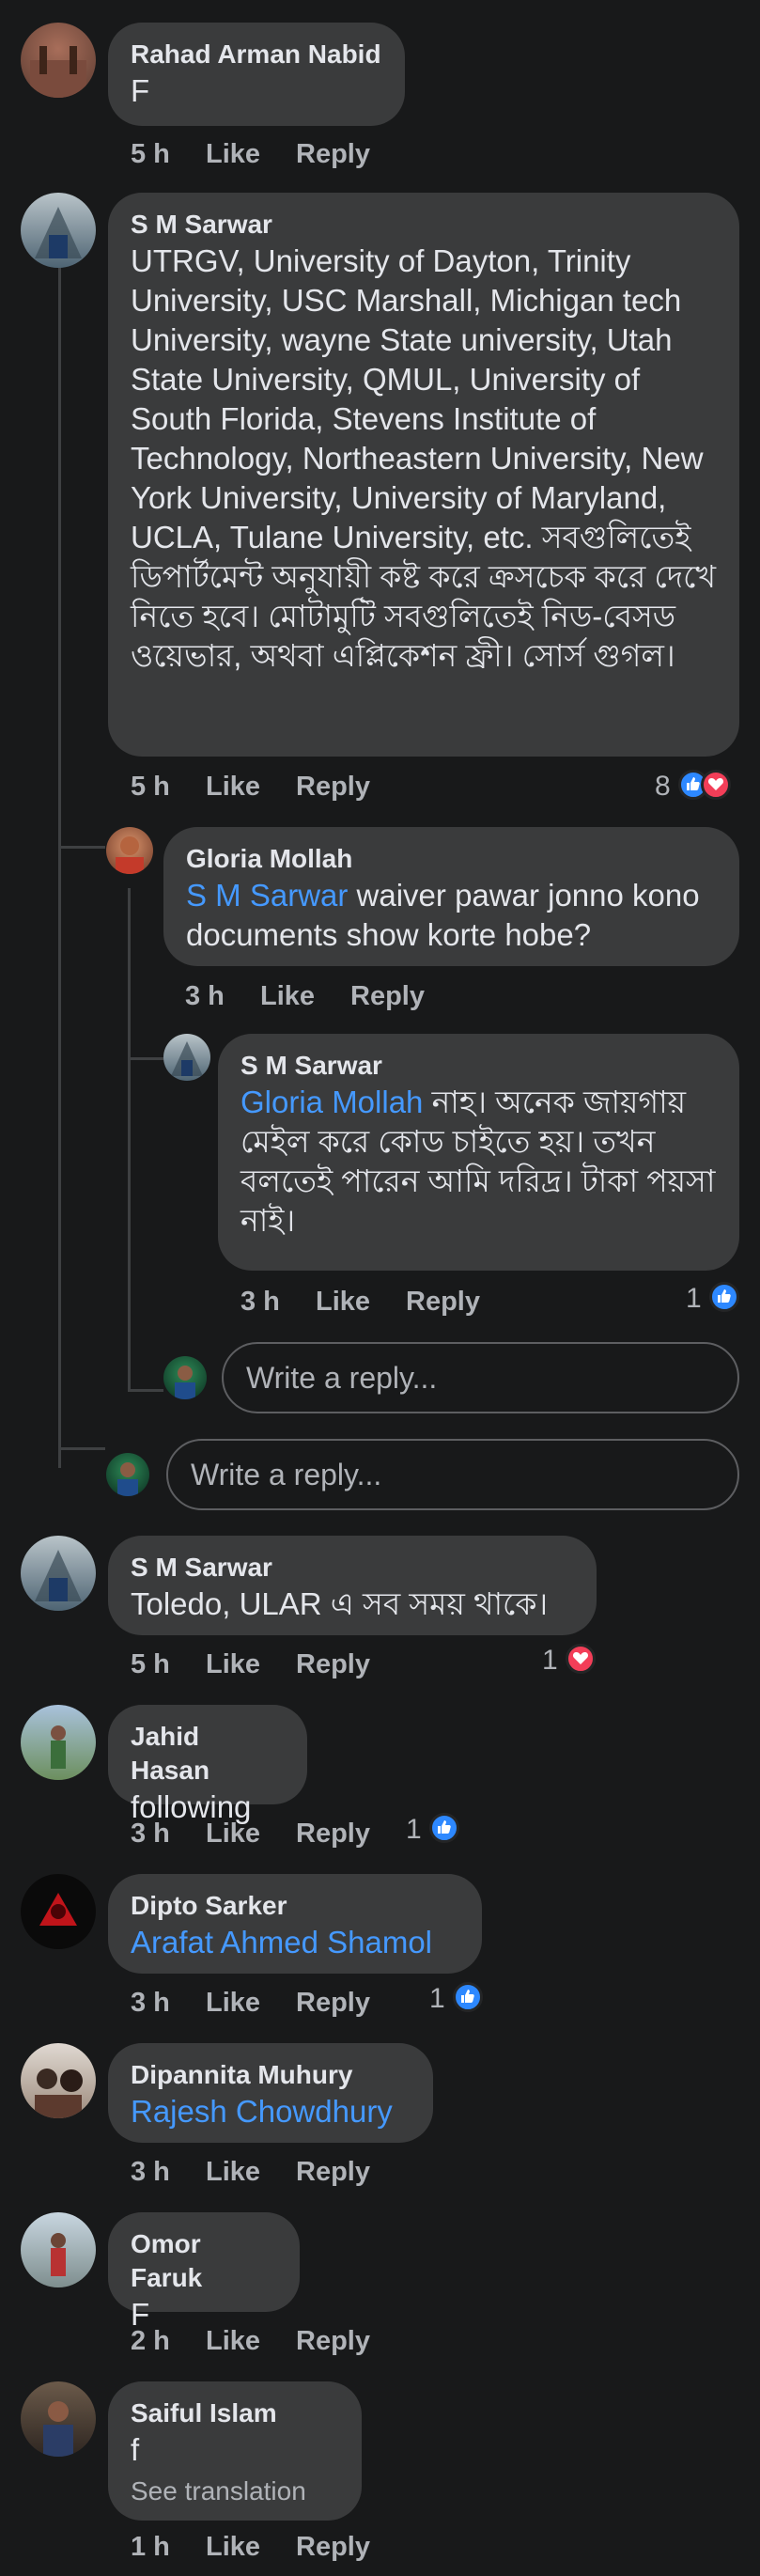 The height and width of the screenshot is (2576, 760). Describe the element at coordinates (663, 786) in the screenshot. I see `reaction-count: 8` at that location.